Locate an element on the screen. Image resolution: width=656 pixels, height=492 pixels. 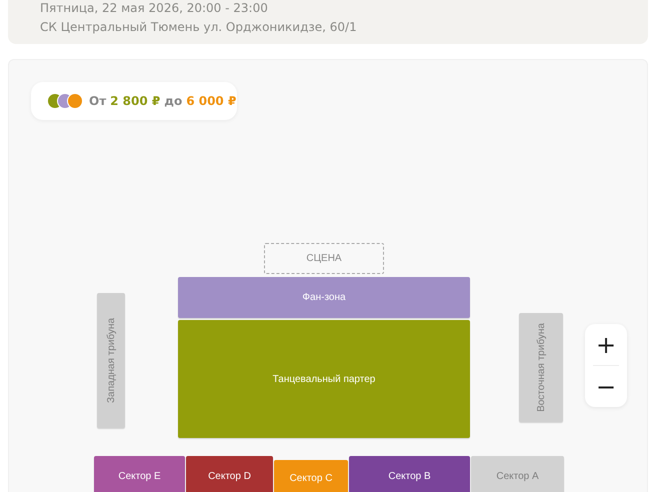
seating-section: Сектор B is located at coordinates (409, 474).